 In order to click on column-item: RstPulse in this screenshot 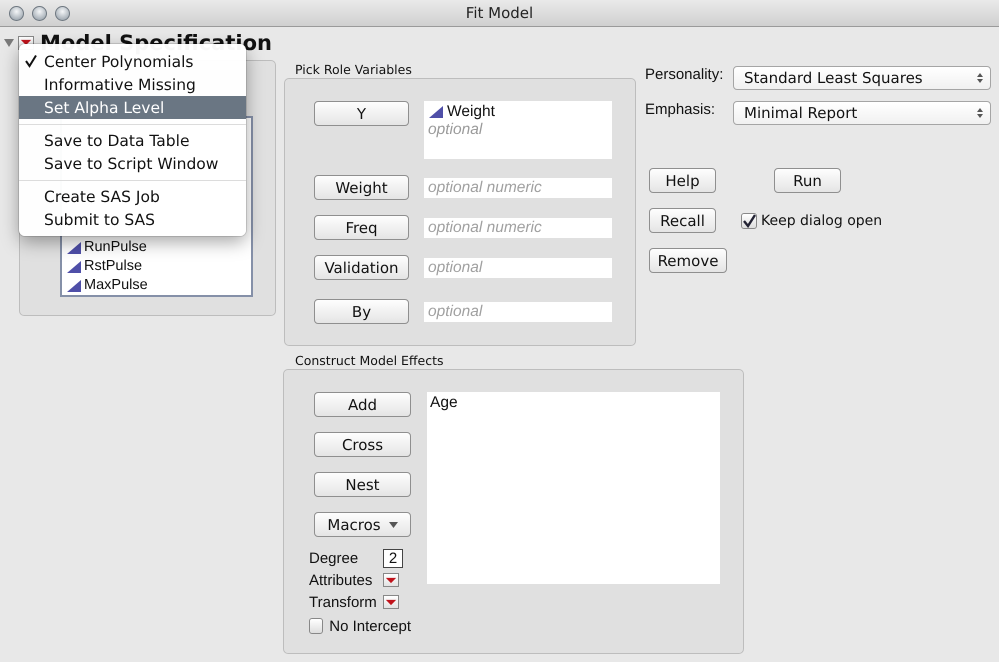, I will do `click(113, 266)`.